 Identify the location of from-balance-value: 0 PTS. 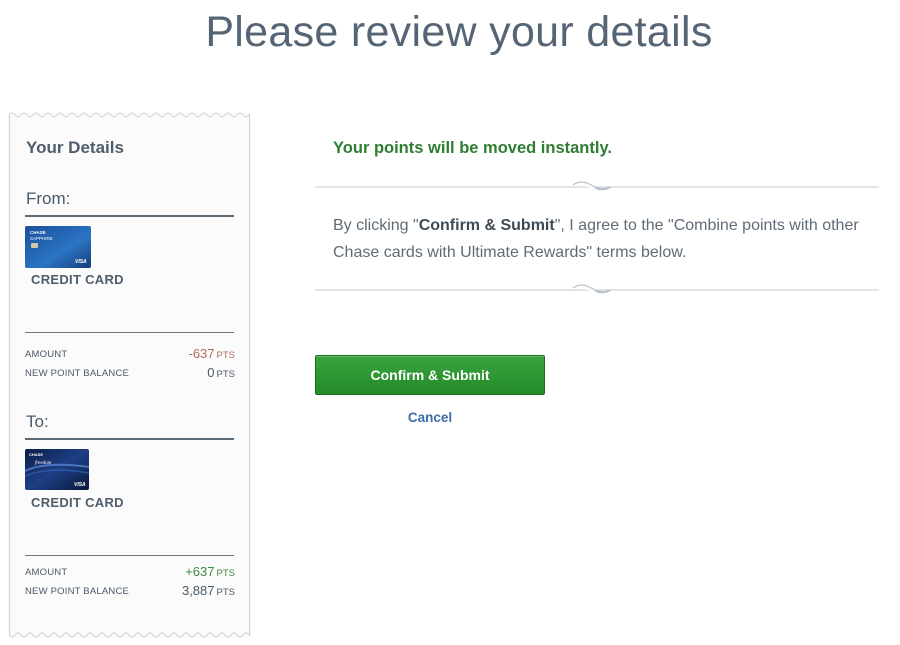
(221, 372).